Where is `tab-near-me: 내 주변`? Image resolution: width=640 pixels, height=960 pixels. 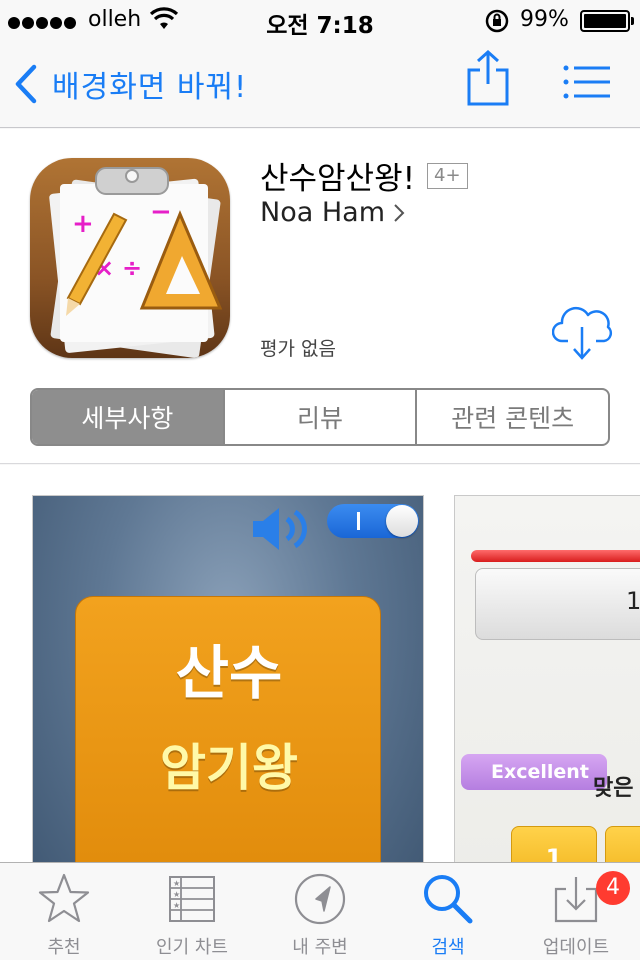
tab-near-me: 내 주변 is located at coordinates (320, 911).